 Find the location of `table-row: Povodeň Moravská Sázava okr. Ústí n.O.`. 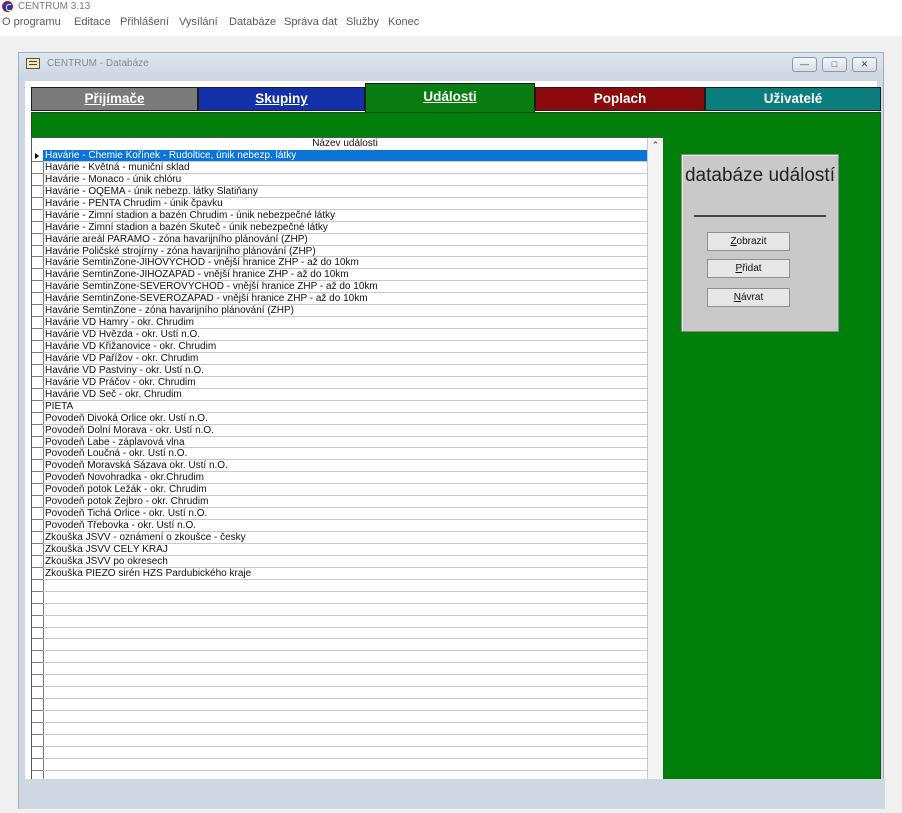

table-row: Povodeň Moravská Sázava okr. Ústí n.O. is located at coordinates (345, 466).